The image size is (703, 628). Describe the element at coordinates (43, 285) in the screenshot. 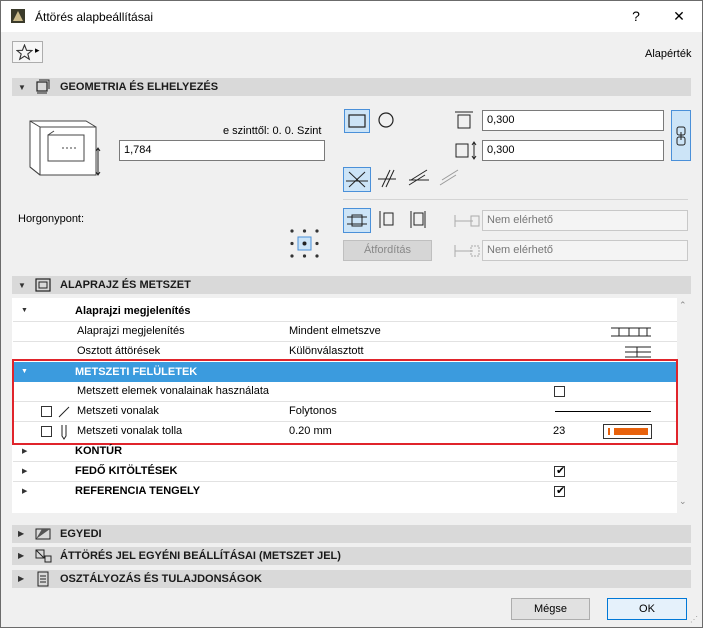

I see `floorplan-icon` at that location.